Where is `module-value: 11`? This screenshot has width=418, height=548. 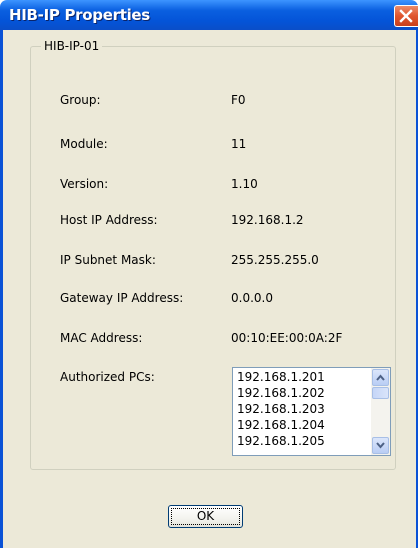
module-value: 11 is located at coordinates (239, 144).